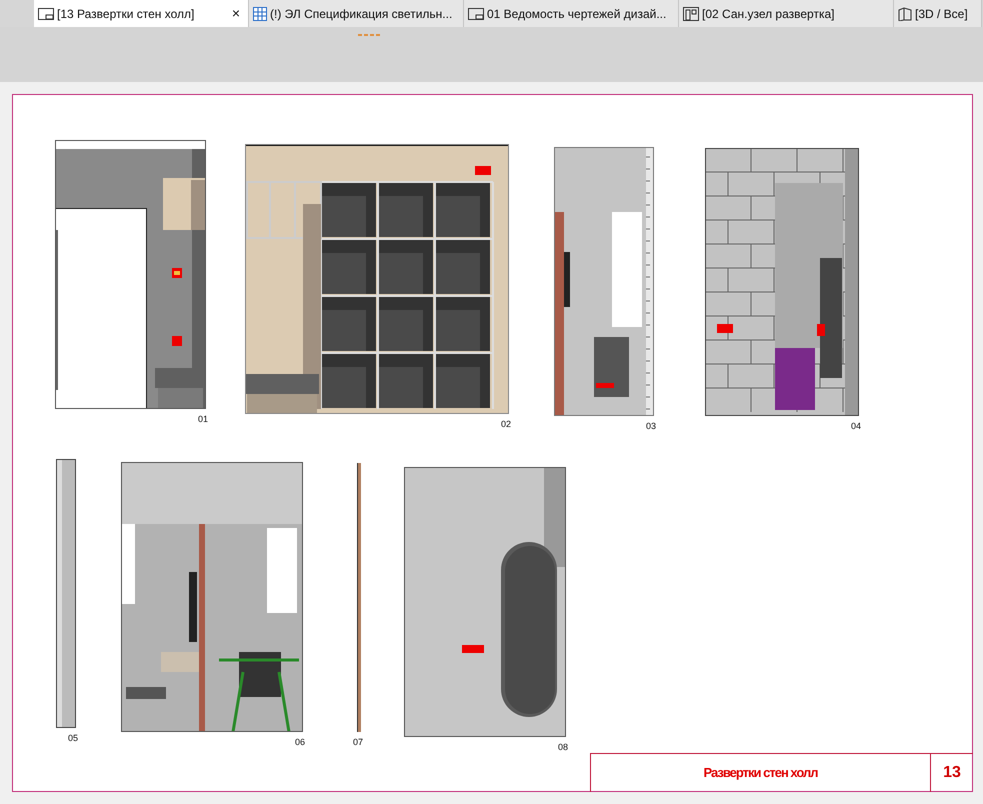  I want to click on drawing-number: 07, so click(358, 742).